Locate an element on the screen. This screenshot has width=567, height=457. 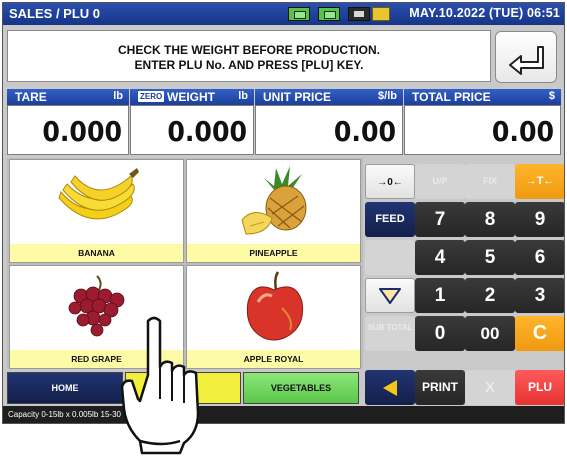
tare-key: →T← is located at coordinates (539, 181).